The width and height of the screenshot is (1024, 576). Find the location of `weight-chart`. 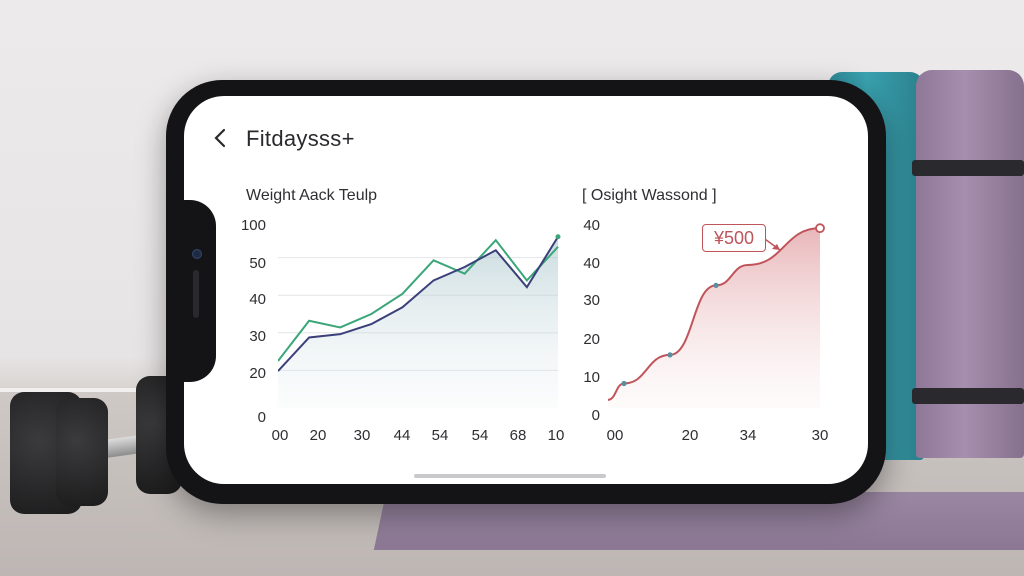

weight-chart is located at coordinates (419, 321).